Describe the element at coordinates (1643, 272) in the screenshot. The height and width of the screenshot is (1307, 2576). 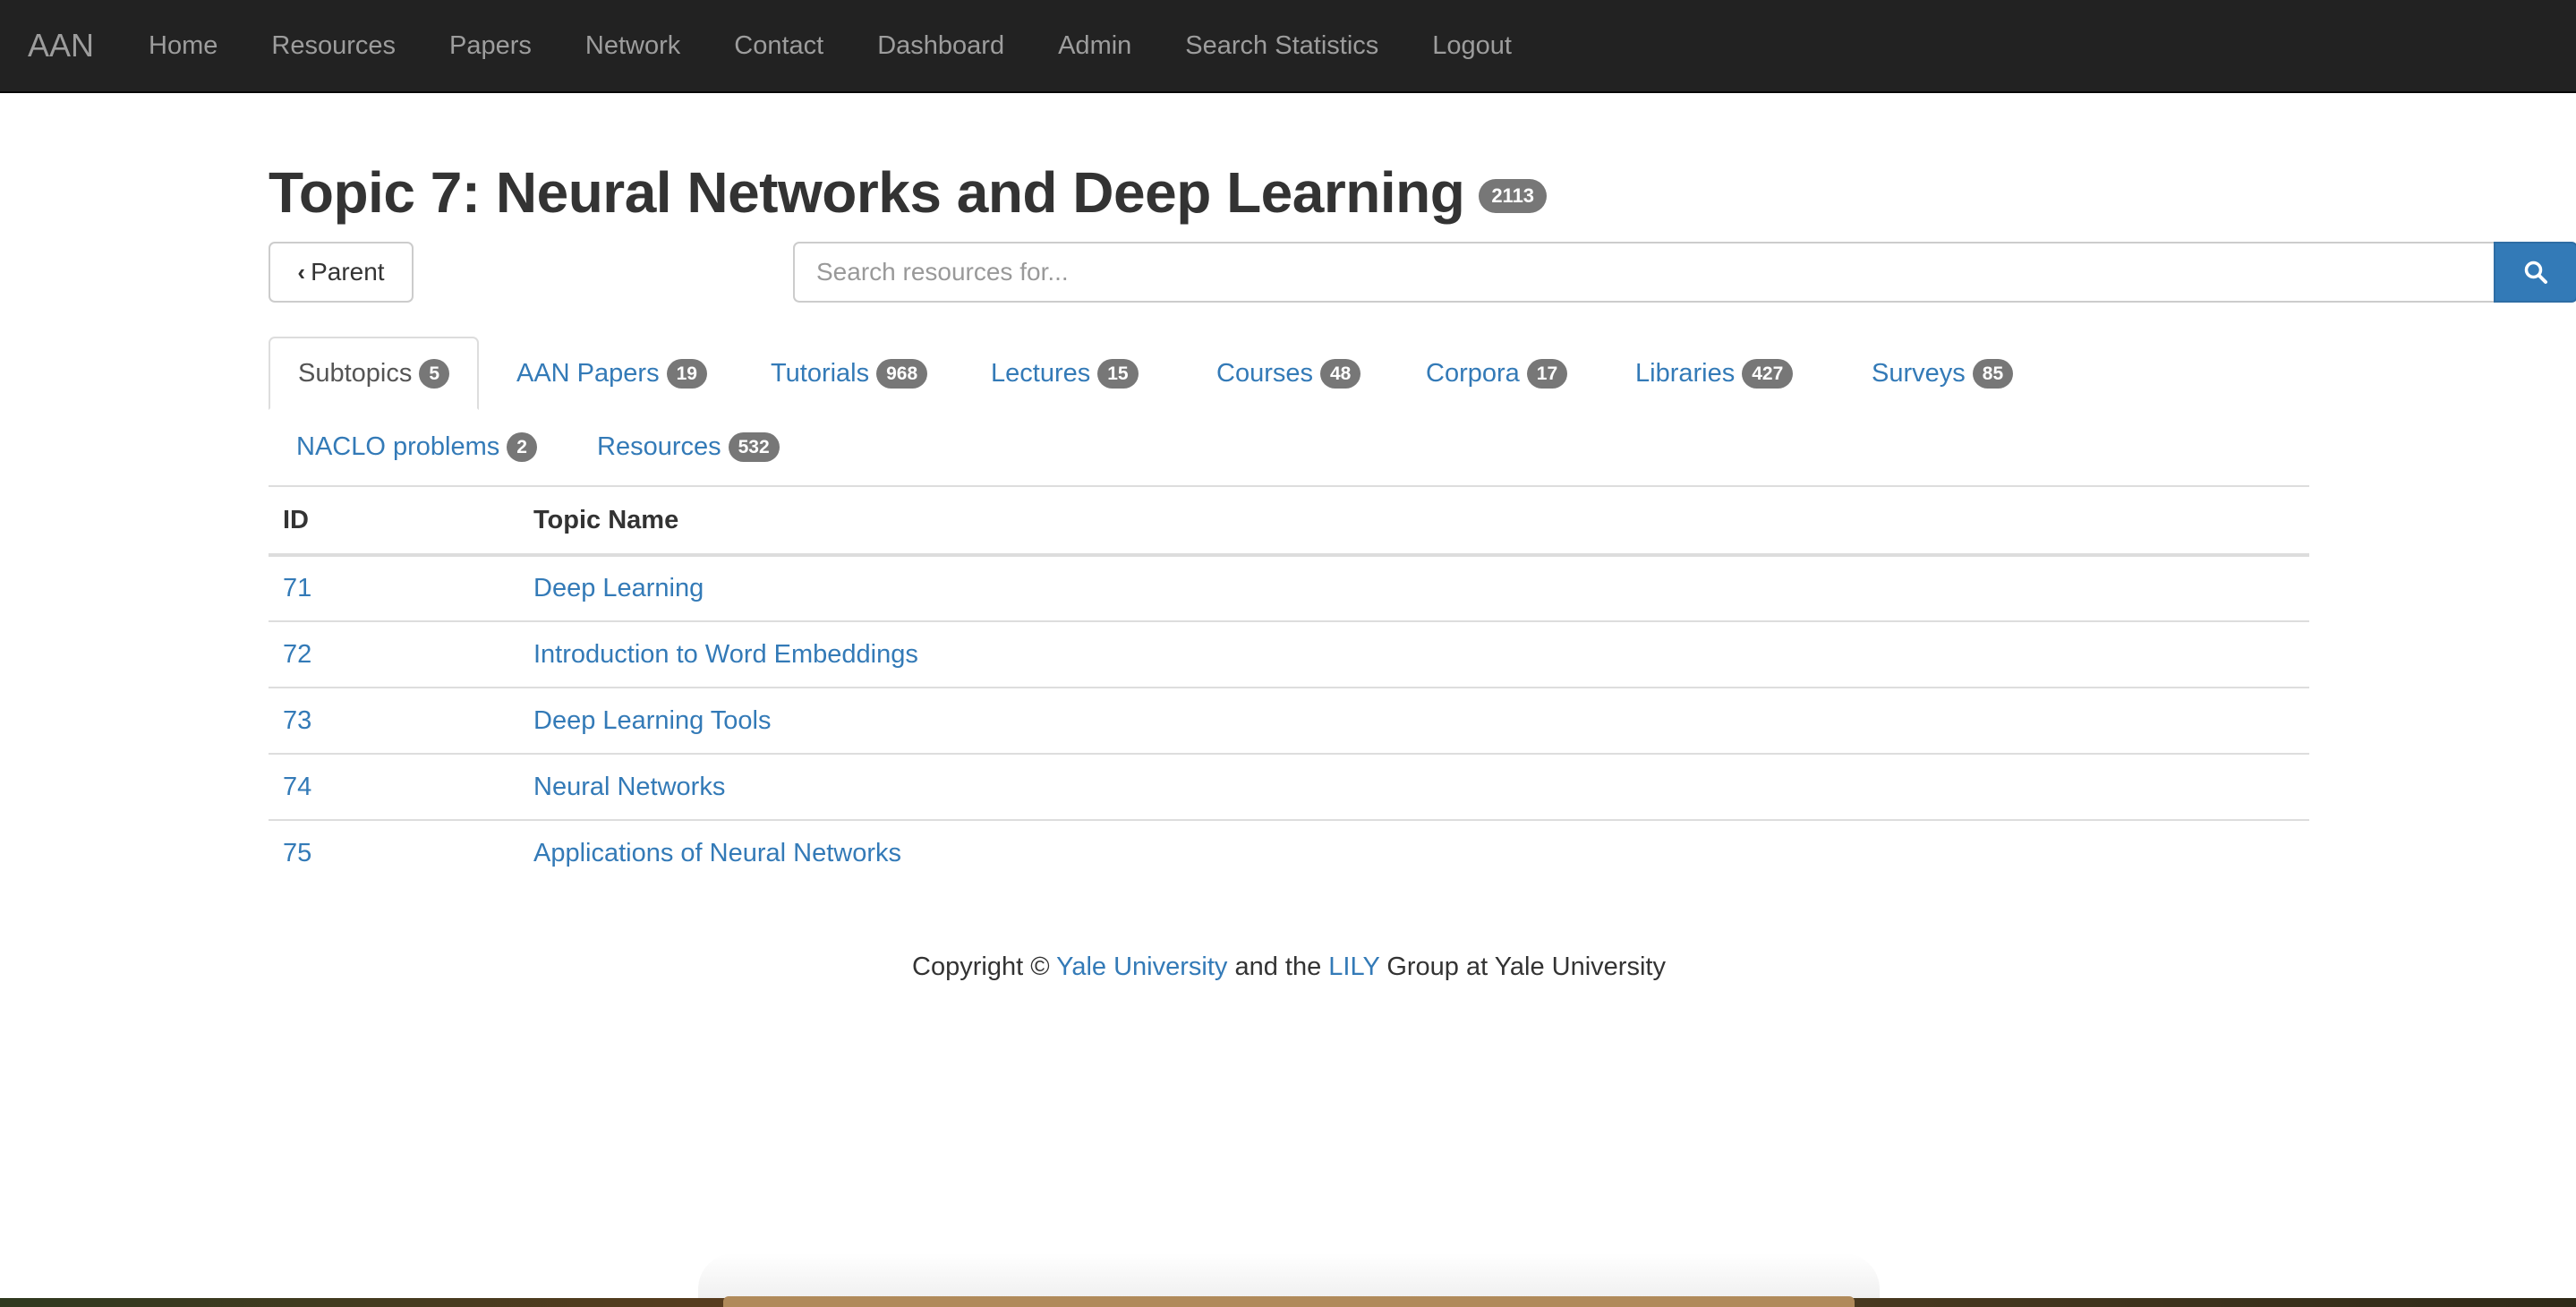
I see `search-input` at that location.